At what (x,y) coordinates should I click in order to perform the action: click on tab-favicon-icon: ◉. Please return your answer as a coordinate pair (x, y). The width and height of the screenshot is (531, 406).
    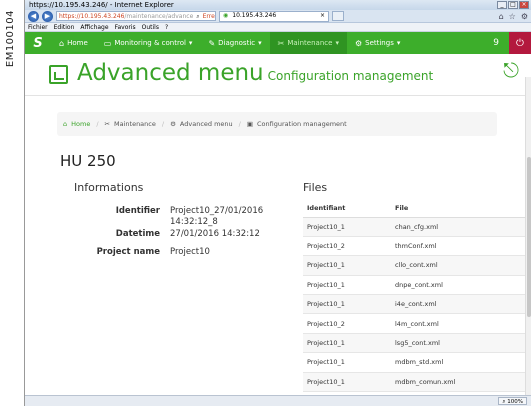
    Looking at the image, I should click on (226, 15).